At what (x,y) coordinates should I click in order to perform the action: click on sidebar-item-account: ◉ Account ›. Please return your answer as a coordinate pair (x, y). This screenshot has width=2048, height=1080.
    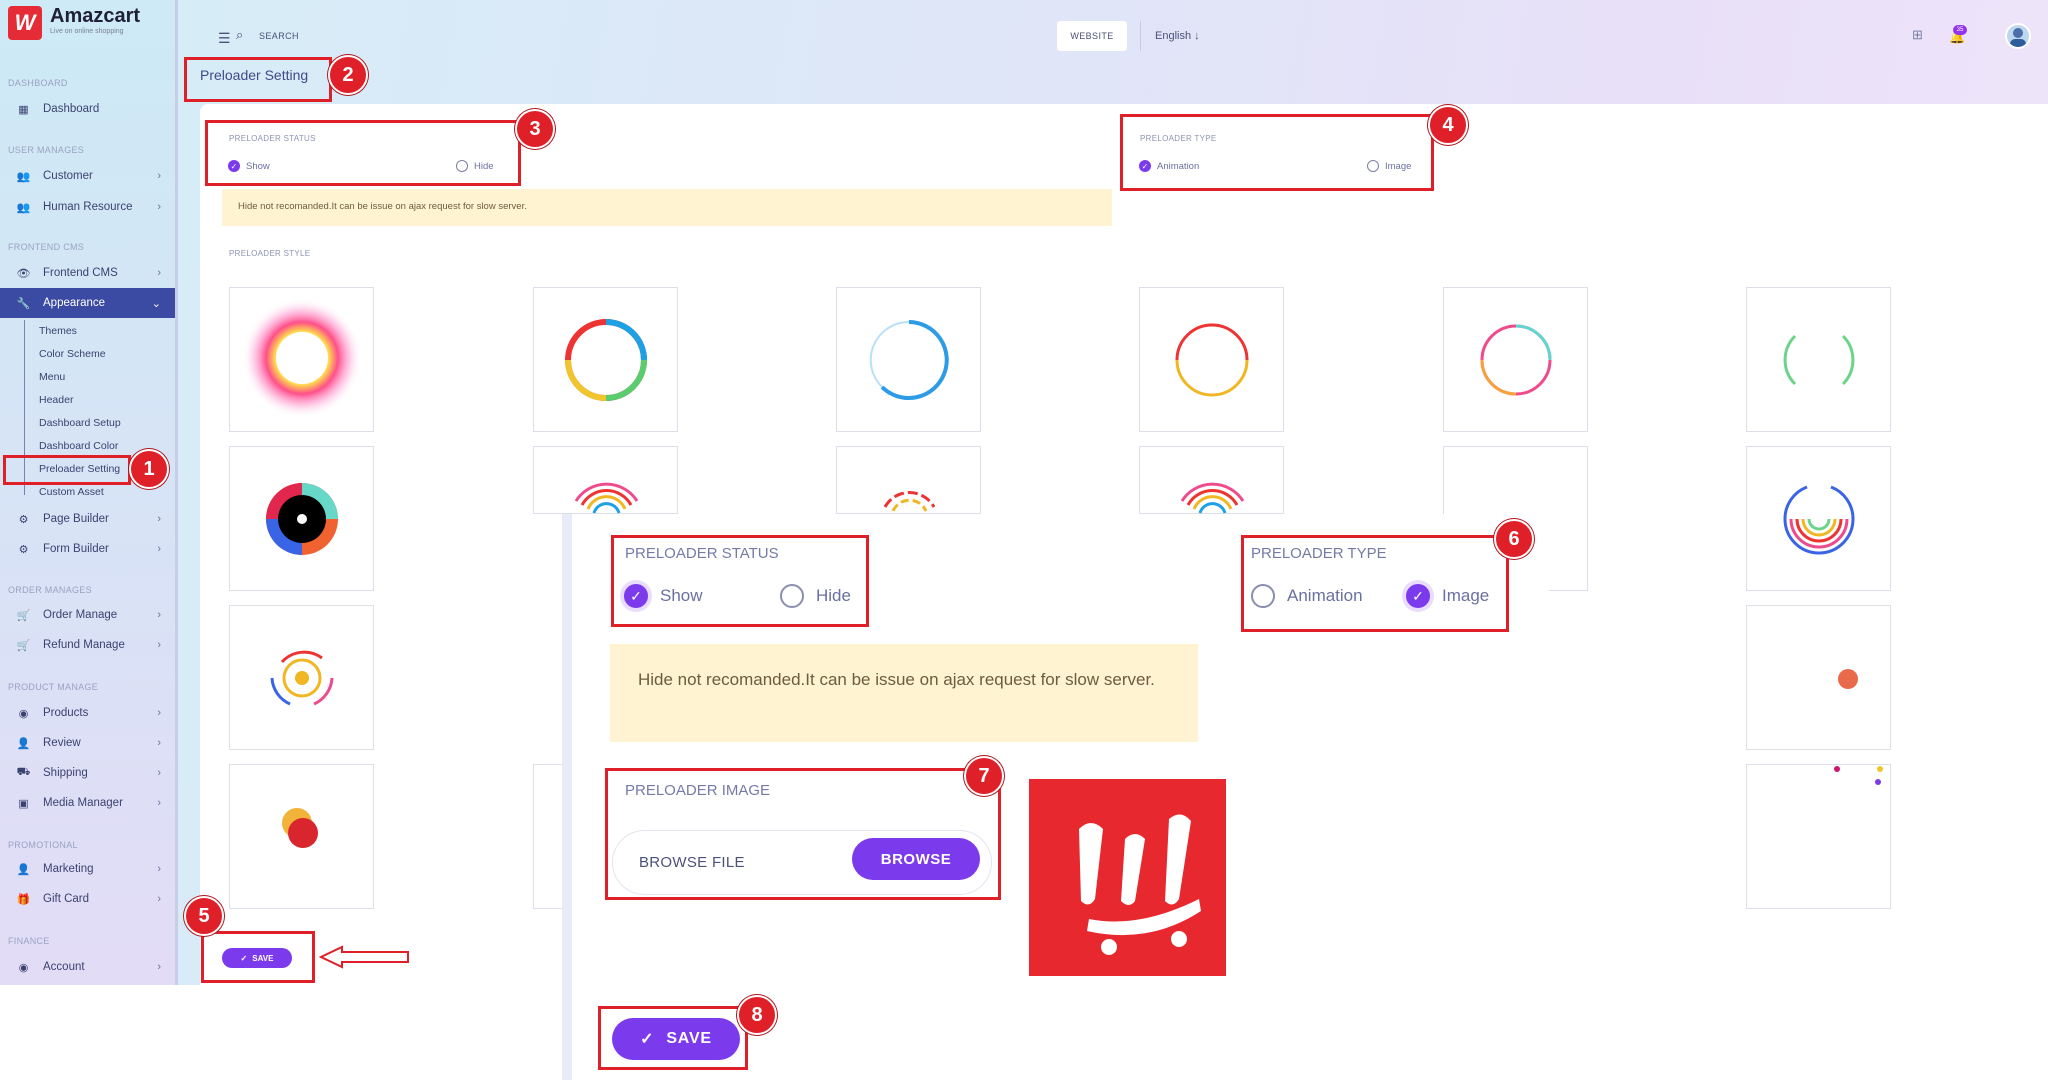
    Looking at the image, I should click on (87, 967).